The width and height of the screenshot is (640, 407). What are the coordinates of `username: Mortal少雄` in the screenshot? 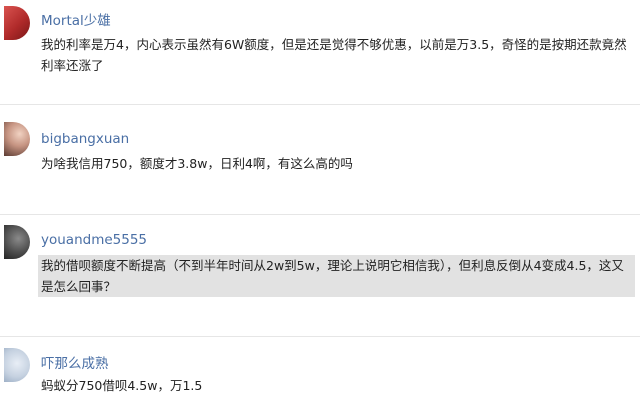 It's located at (76, 19).